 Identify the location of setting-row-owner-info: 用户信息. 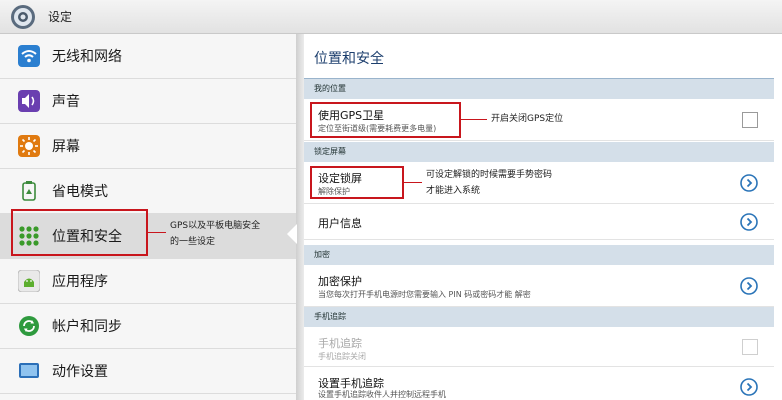
(539, 222).